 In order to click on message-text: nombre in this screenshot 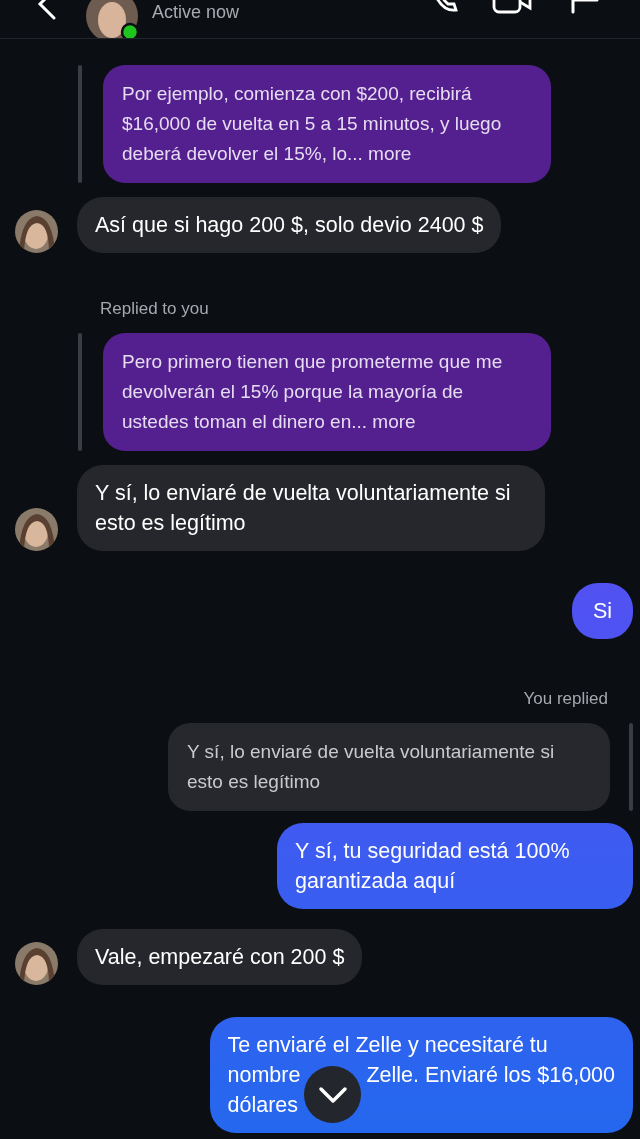, I will do `click(264, 1075)`.